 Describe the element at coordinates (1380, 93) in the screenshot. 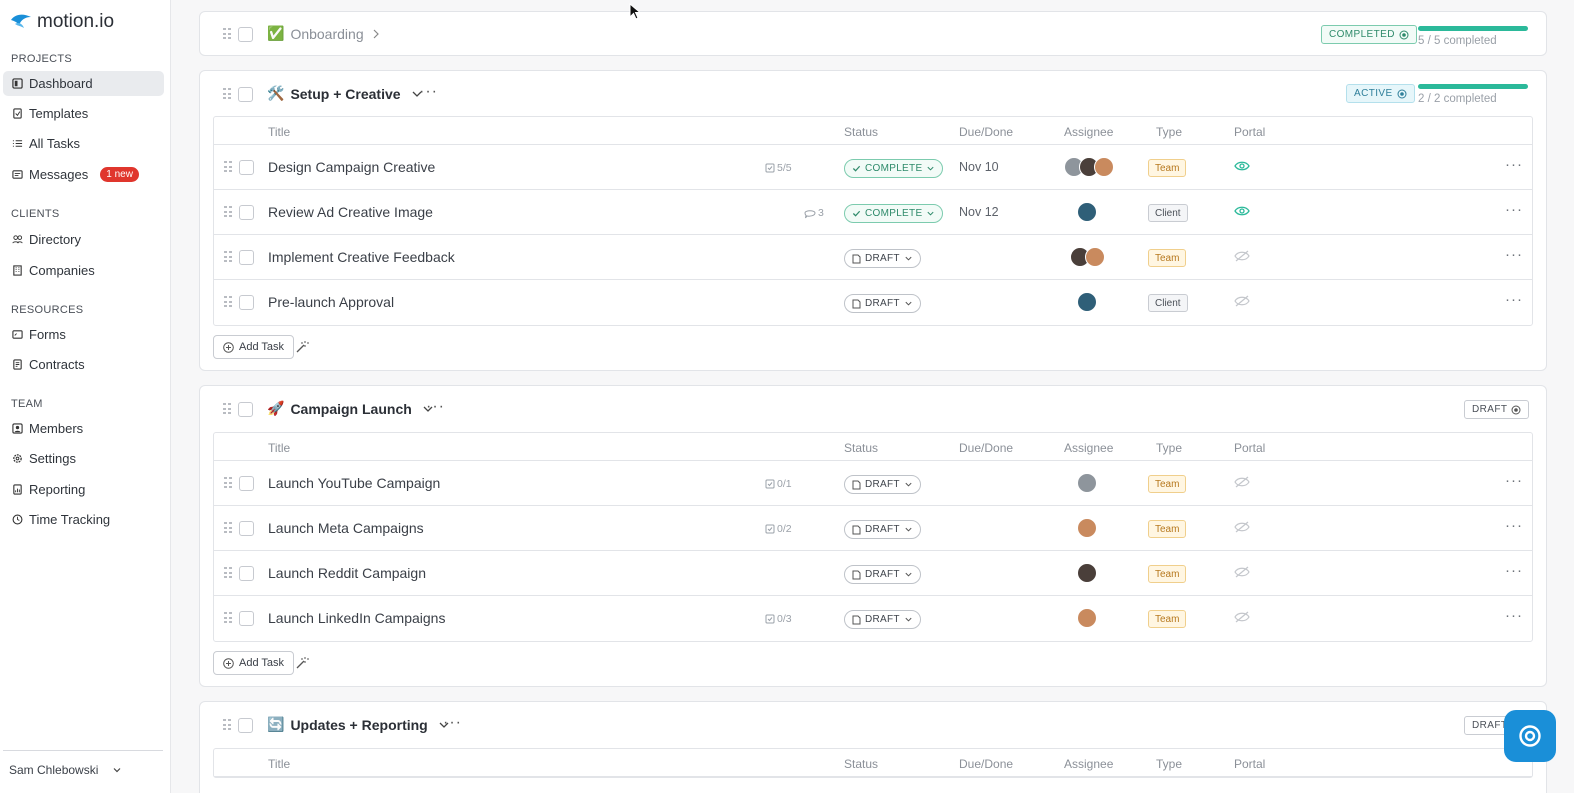

I see `project-status-badge: ACTIVE` at that location.